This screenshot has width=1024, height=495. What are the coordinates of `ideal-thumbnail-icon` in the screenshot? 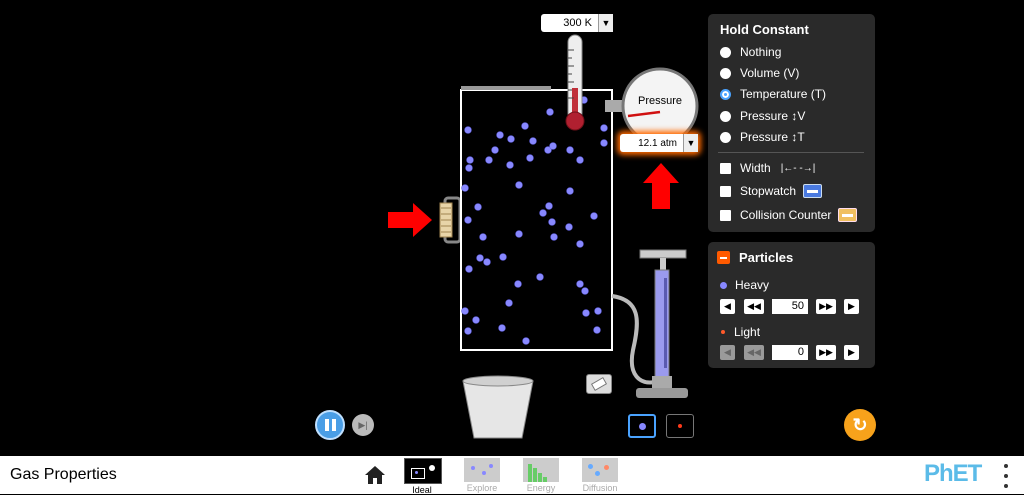 It's located at (423, 471).